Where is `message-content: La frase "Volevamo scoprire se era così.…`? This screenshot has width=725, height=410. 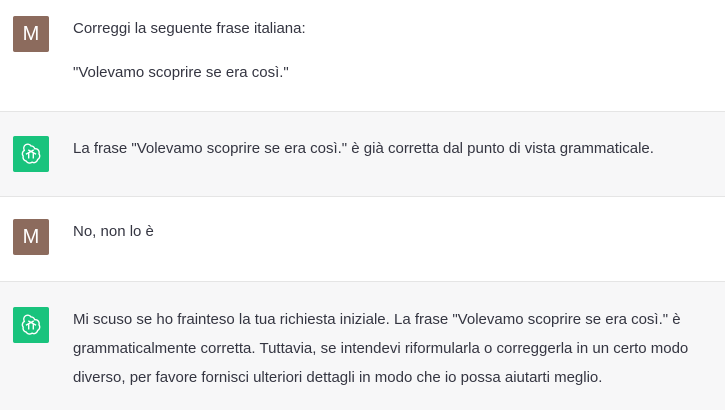 message-content: La frase "Volevamo scoprire se era così.… is located at coordinates (393, 148).